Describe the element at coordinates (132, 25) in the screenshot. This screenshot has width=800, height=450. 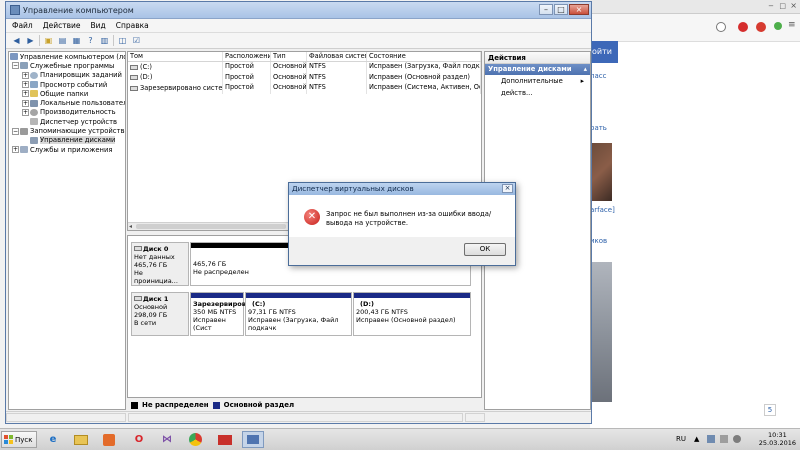
I see `menu-help: Справка` at that location.